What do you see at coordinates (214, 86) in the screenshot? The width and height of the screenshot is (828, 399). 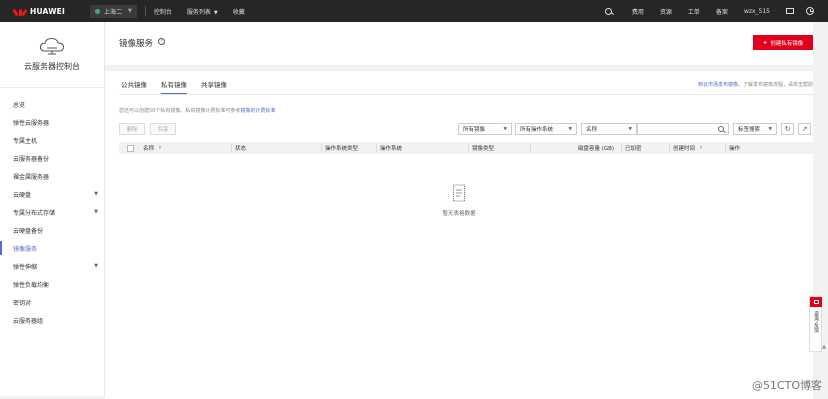 I see `tab-shared-images: 共享镜像` at bounding box center [214, 86].